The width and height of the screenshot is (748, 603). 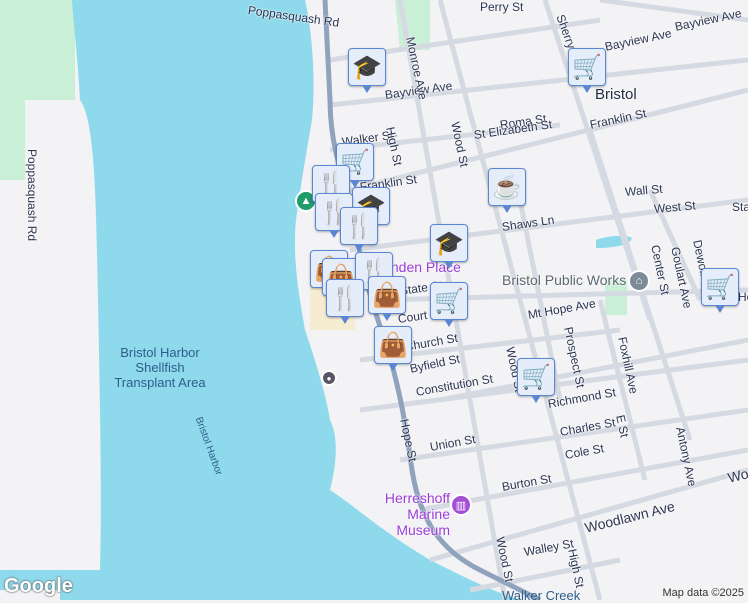 What do you see at coordinates (740, 207) in the screenshot?
I see `street-label: Sta` at bounding box center [740, 207].